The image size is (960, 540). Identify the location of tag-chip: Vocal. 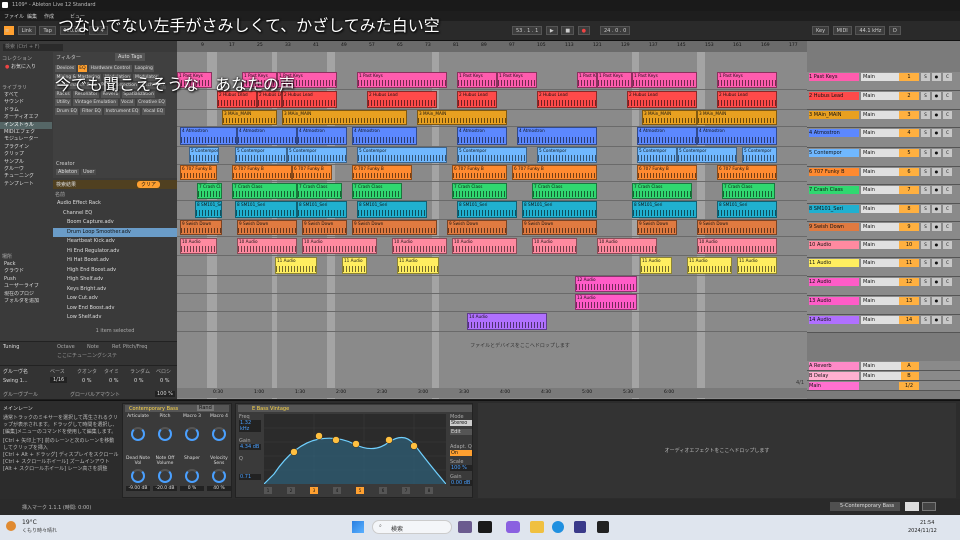
(127, 102).